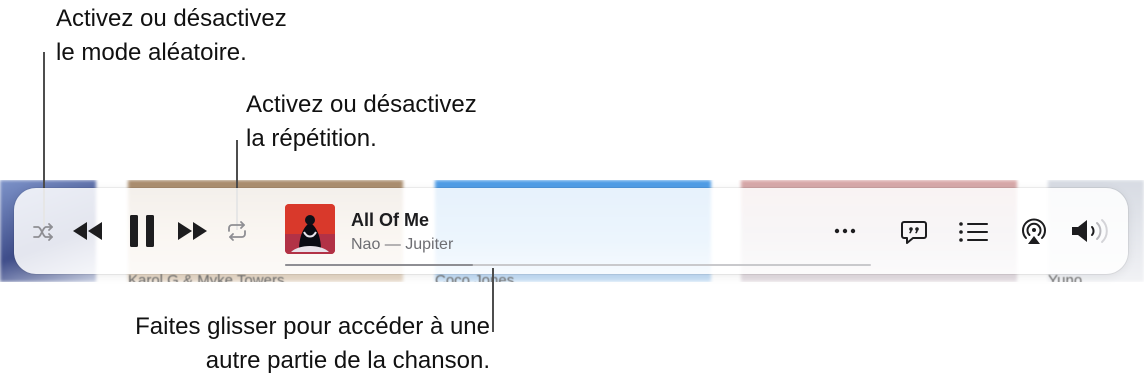 The image size is (1144, 378). I want to click on shuffle-icon, so click(43, 232).